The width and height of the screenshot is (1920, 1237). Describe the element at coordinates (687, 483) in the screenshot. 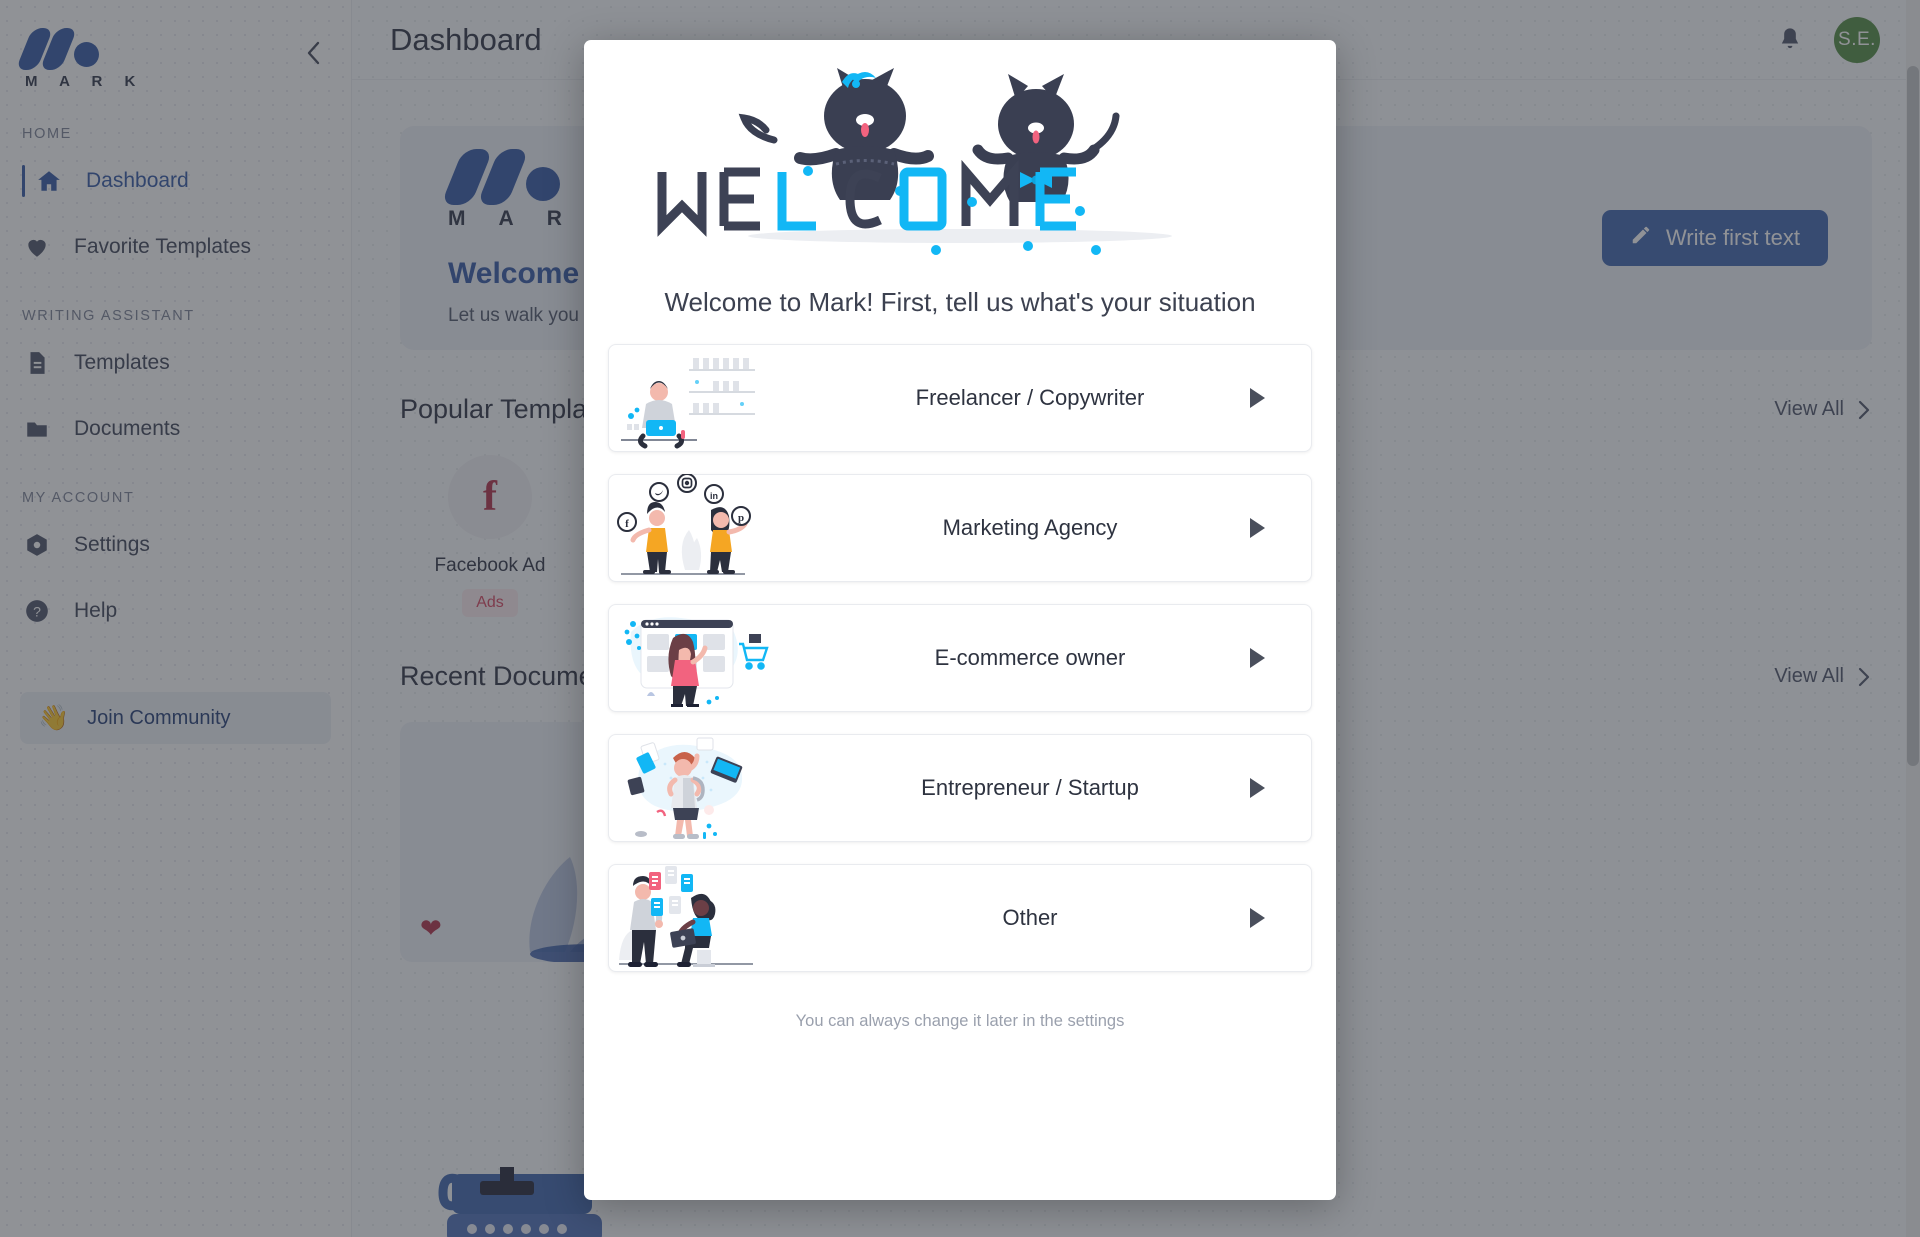

I see `instagram-icon` at that location.